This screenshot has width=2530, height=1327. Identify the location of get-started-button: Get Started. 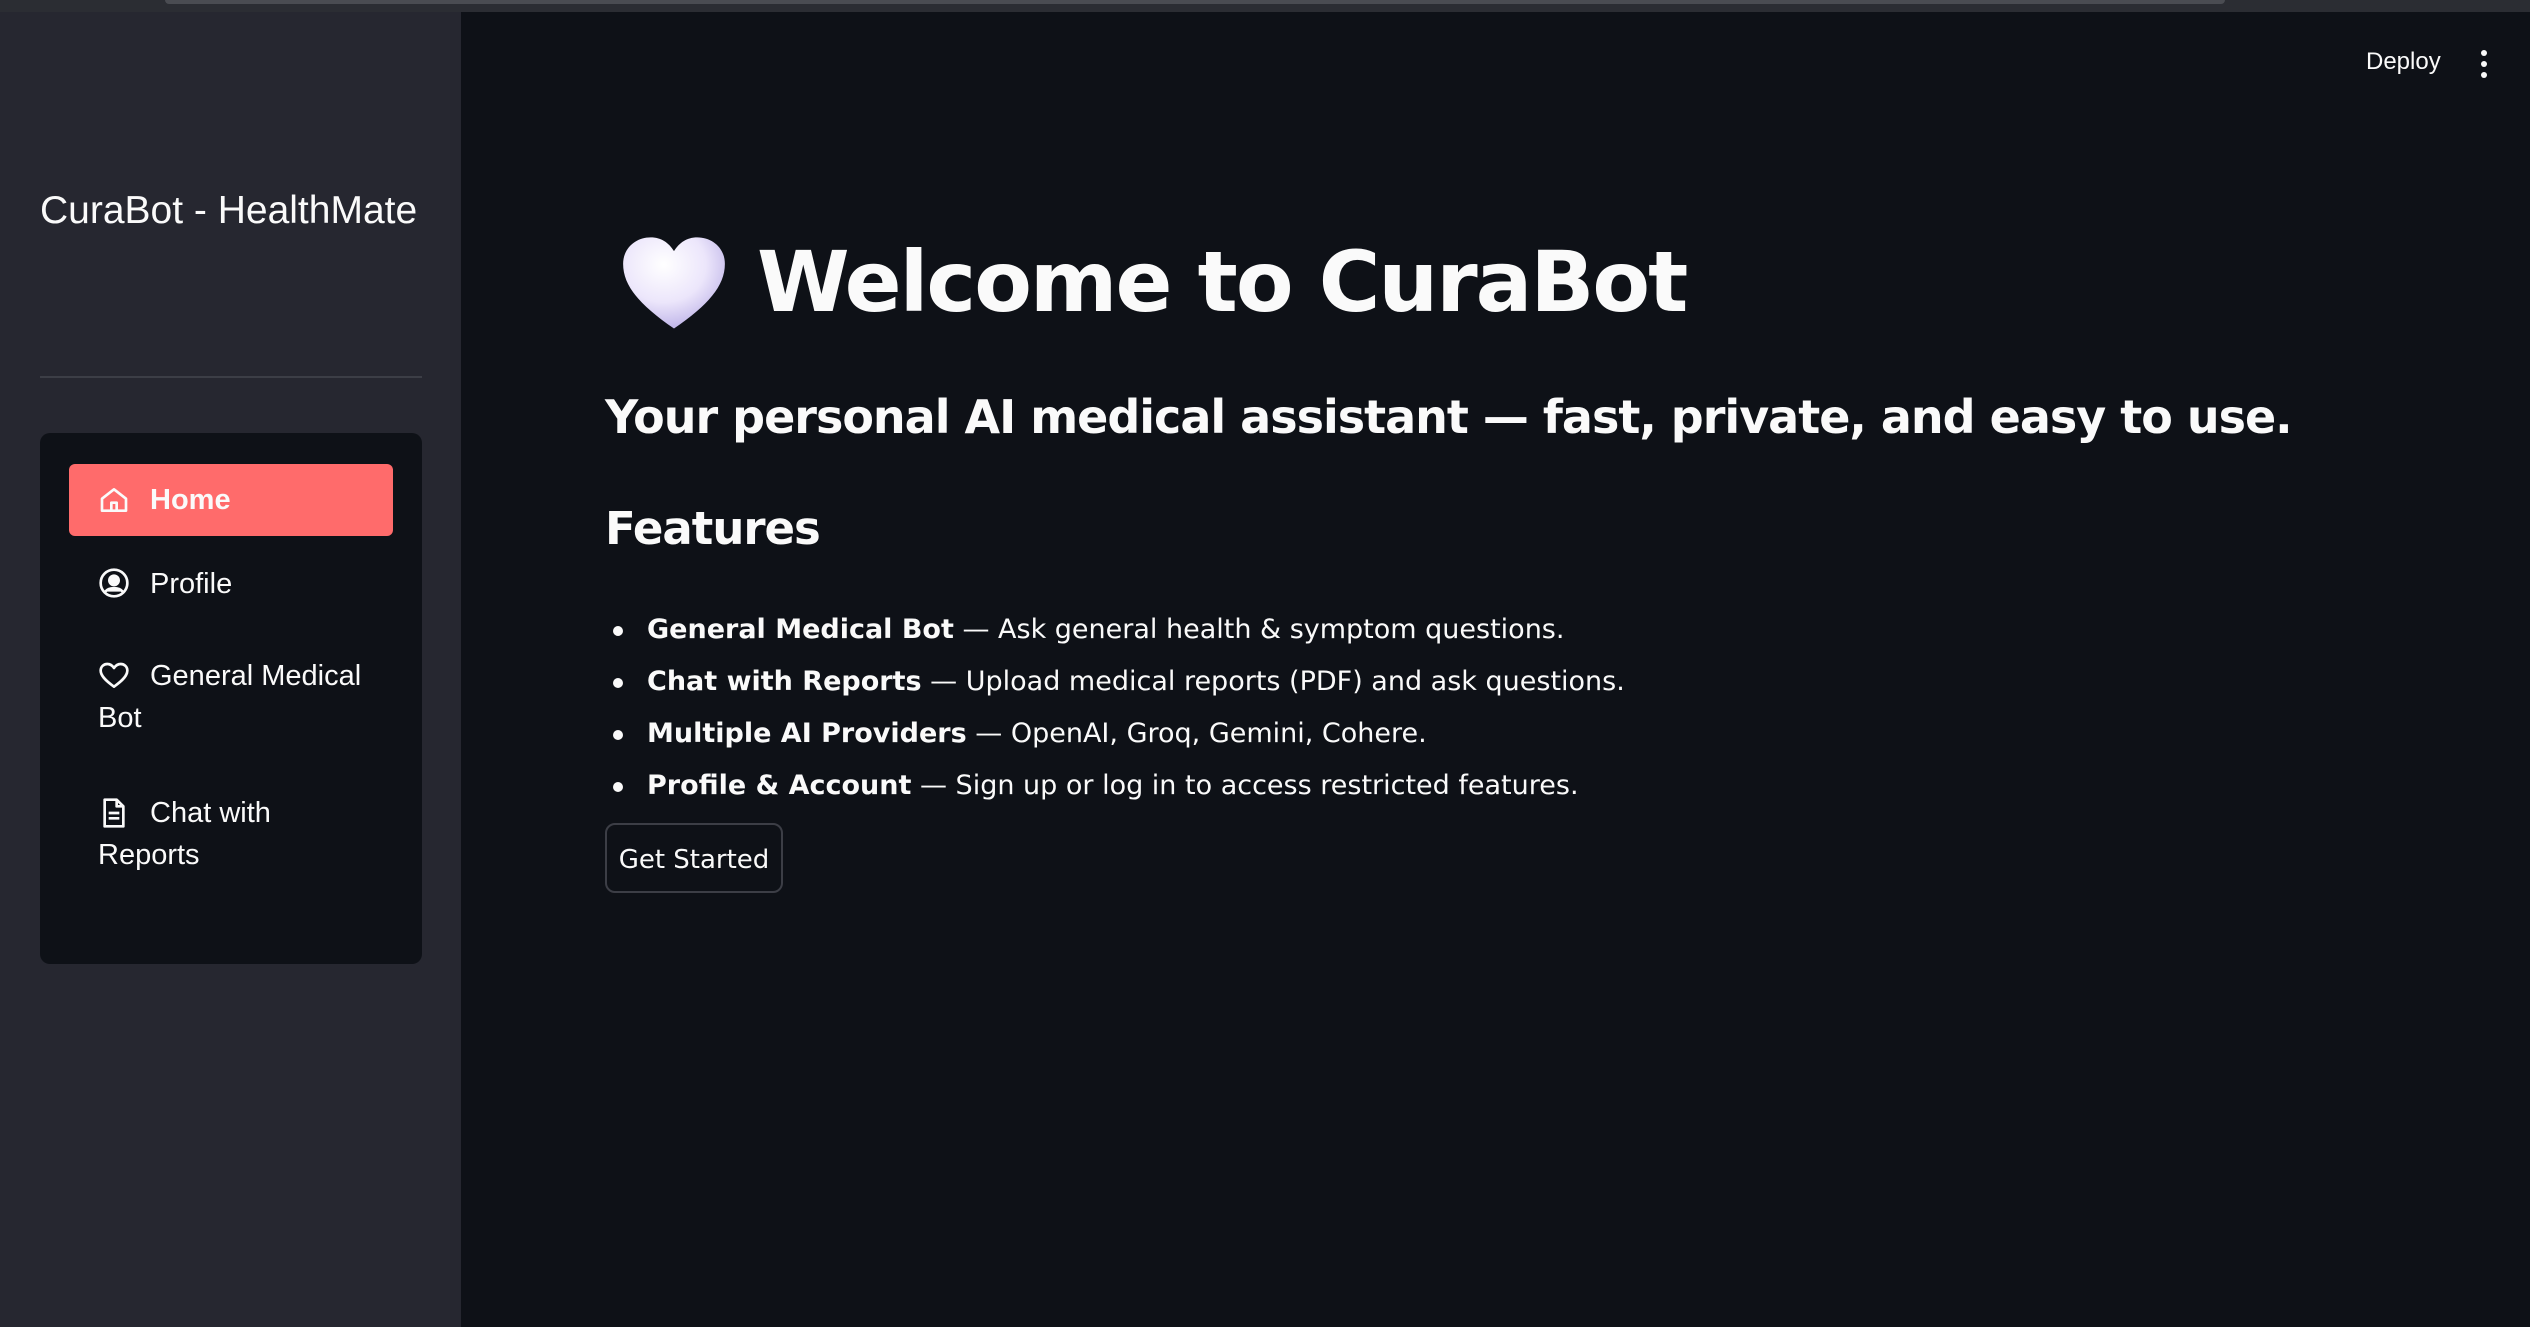
(694, 858).